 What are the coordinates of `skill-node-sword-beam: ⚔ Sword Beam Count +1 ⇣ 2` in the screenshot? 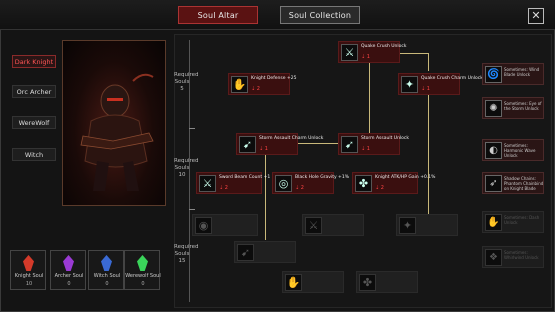 It's located at (233, 183).